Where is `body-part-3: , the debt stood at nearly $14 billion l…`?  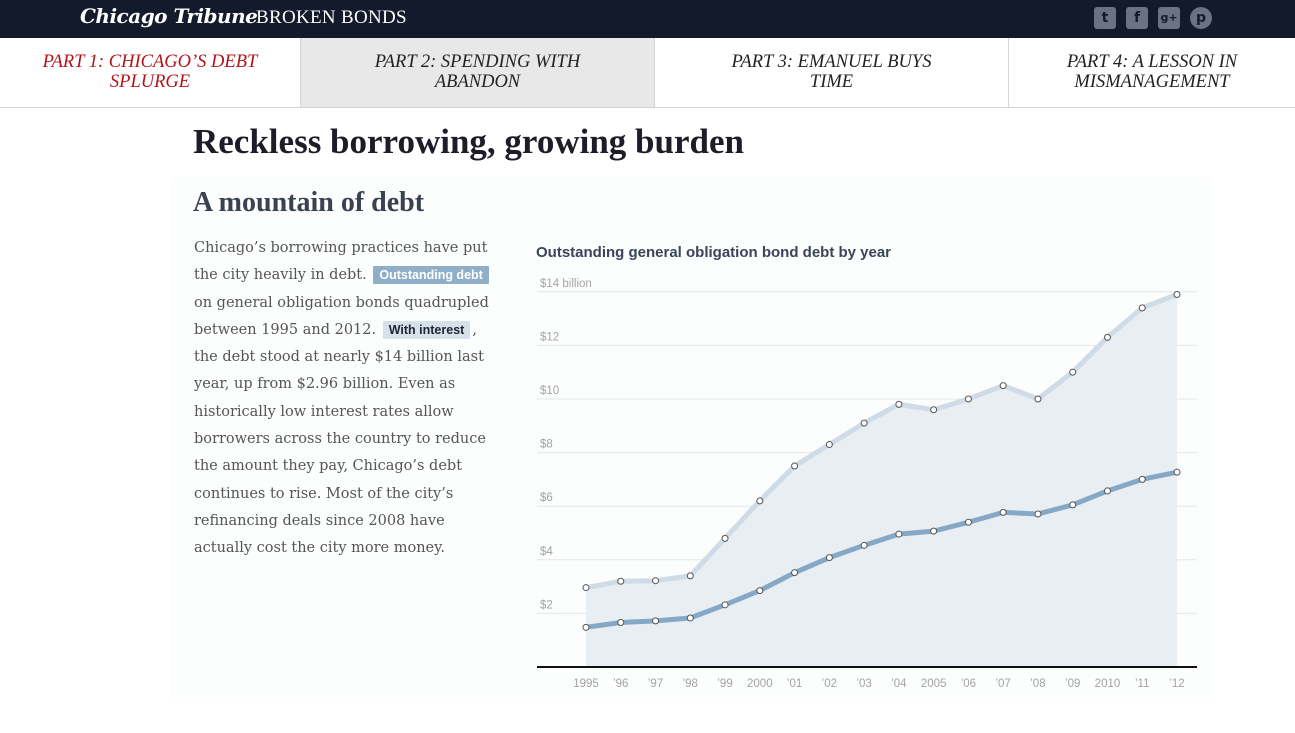
body-part-3: , the debt stood at nearly $14 billion l… is located at coordinates (340, 439).